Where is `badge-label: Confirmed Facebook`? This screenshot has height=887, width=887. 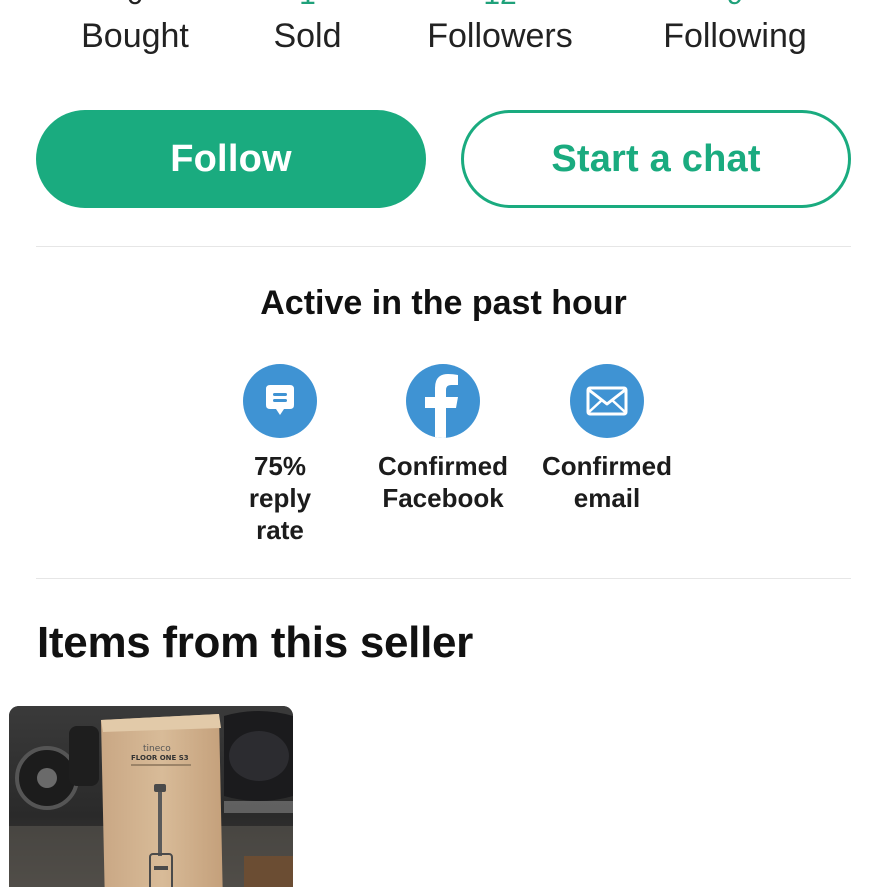 badge-label: Confirmed Facebook is located at coordinates (443, 482).